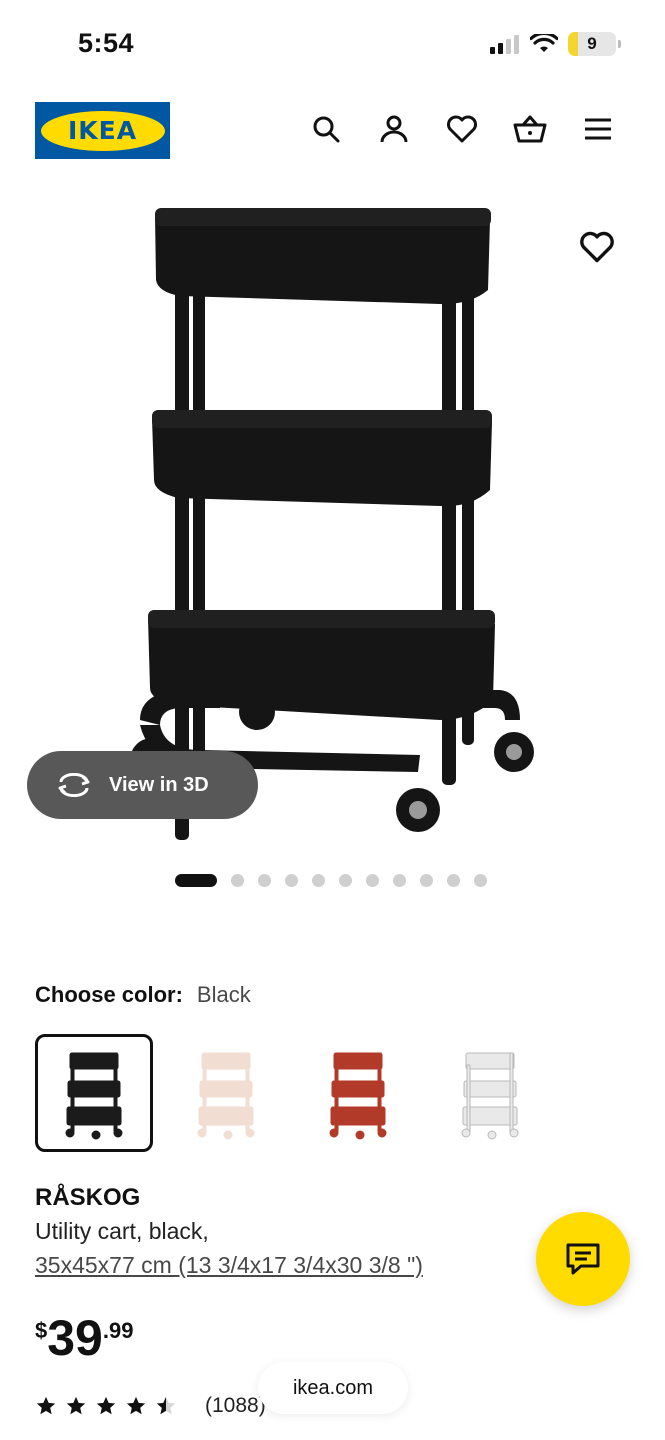  Describe the element at coordinates (75, 1338) in the screenshot. I see `price-integer: 39` at that location.